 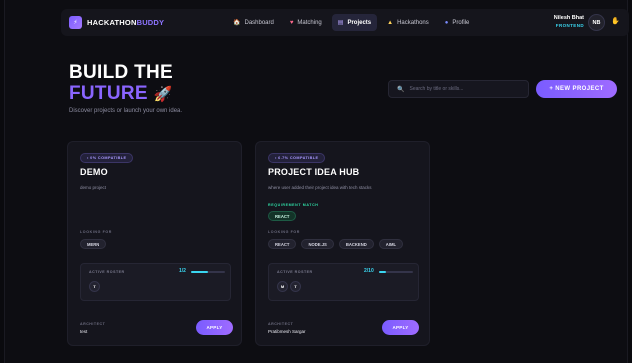 I want to click on roster-count: 2/10, so click(x=369, y=271).